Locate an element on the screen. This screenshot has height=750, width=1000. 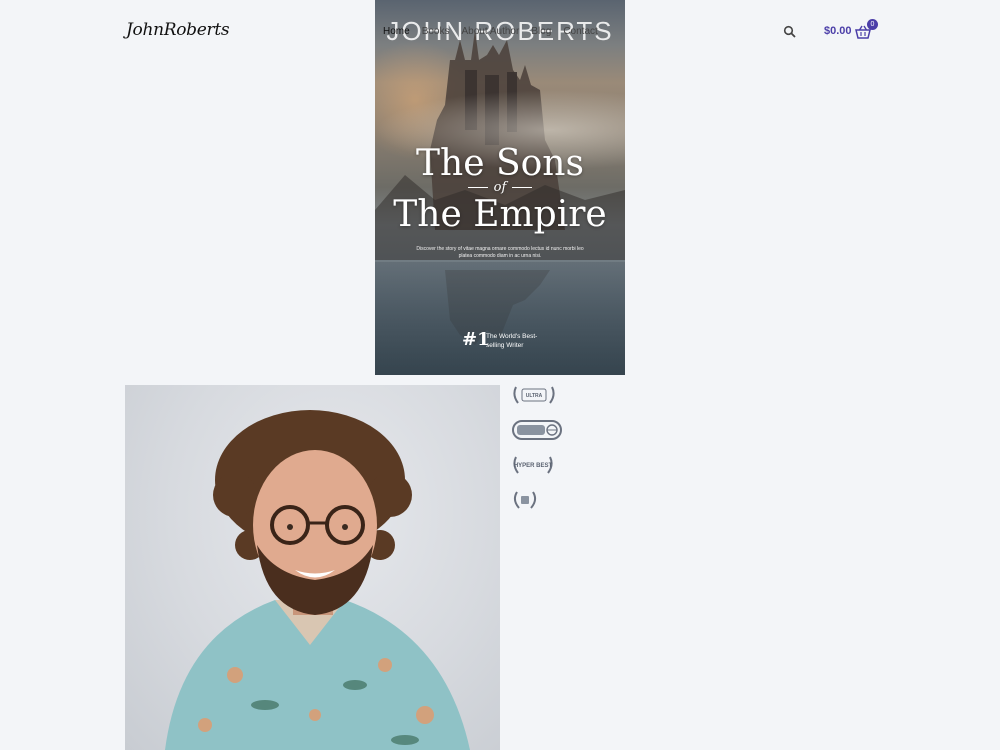
nav-contact: Contact is located at coordinates (580, 31).